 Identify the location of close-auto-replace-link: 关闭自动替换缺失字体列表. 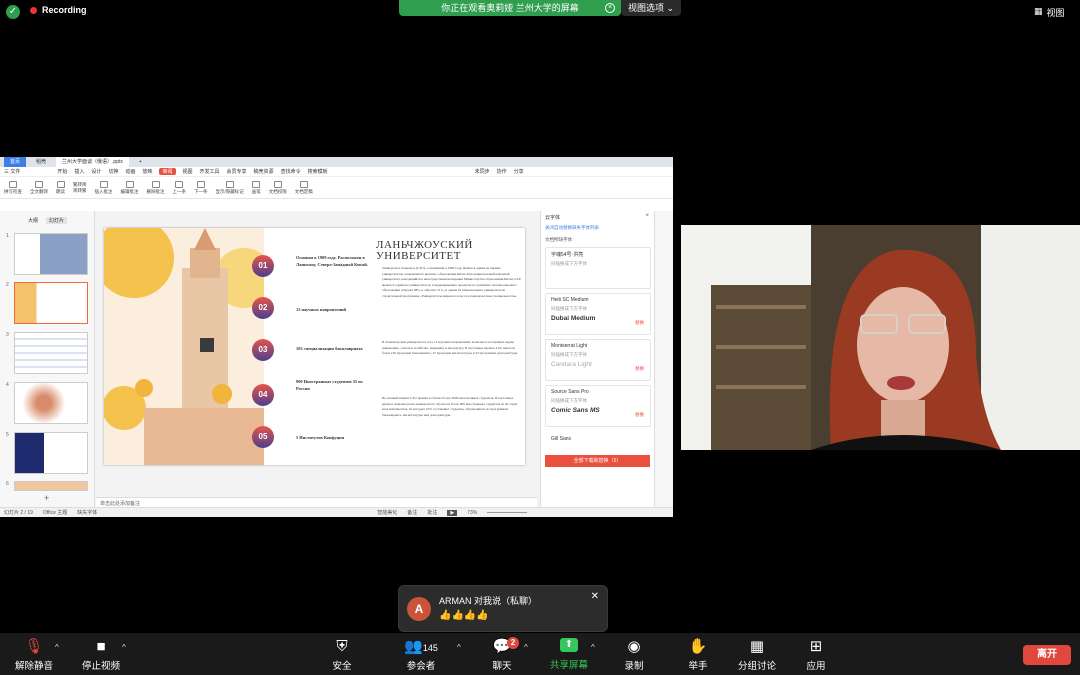
(572, 228).